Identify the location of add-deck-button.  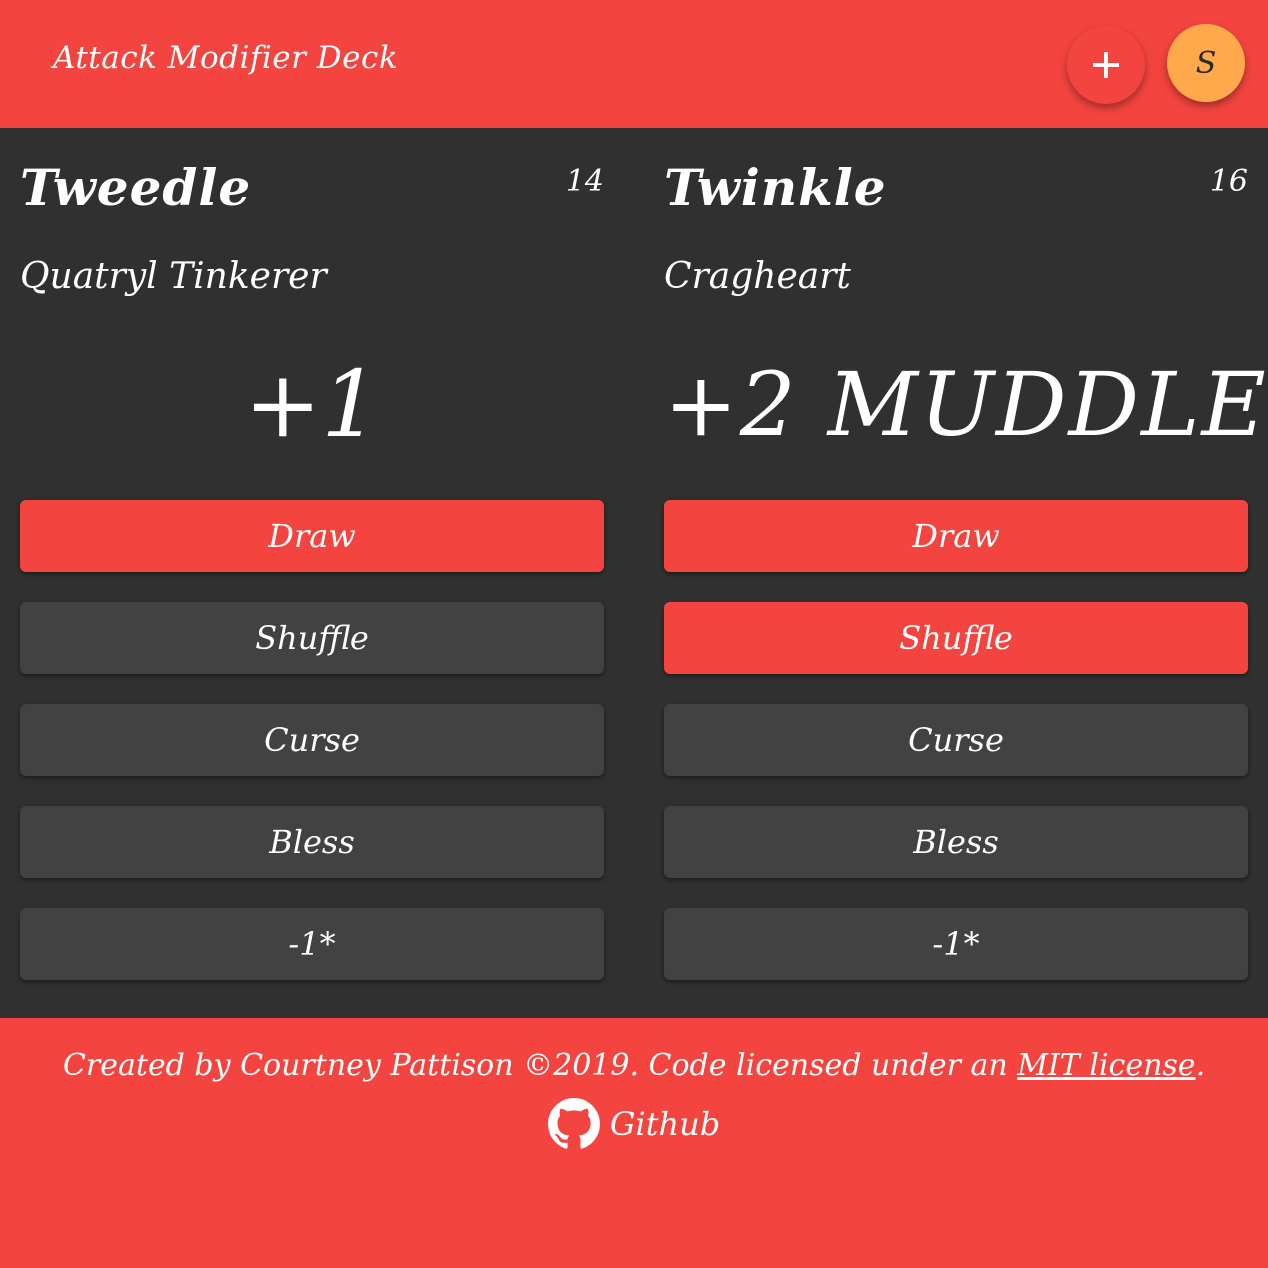
(1106, 65).